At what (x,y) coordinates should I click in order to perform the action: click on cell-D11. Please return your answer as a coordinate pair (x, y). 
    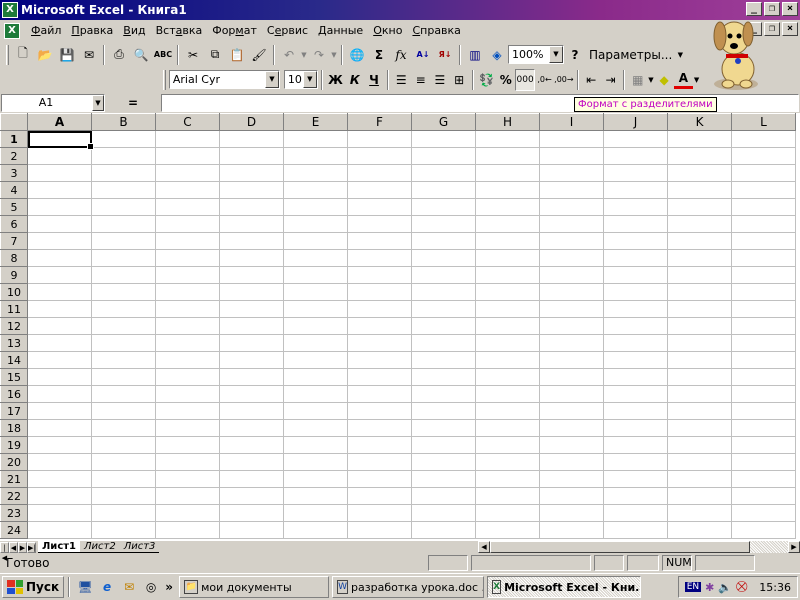
    Looking at the image, I should click on (251, 309).